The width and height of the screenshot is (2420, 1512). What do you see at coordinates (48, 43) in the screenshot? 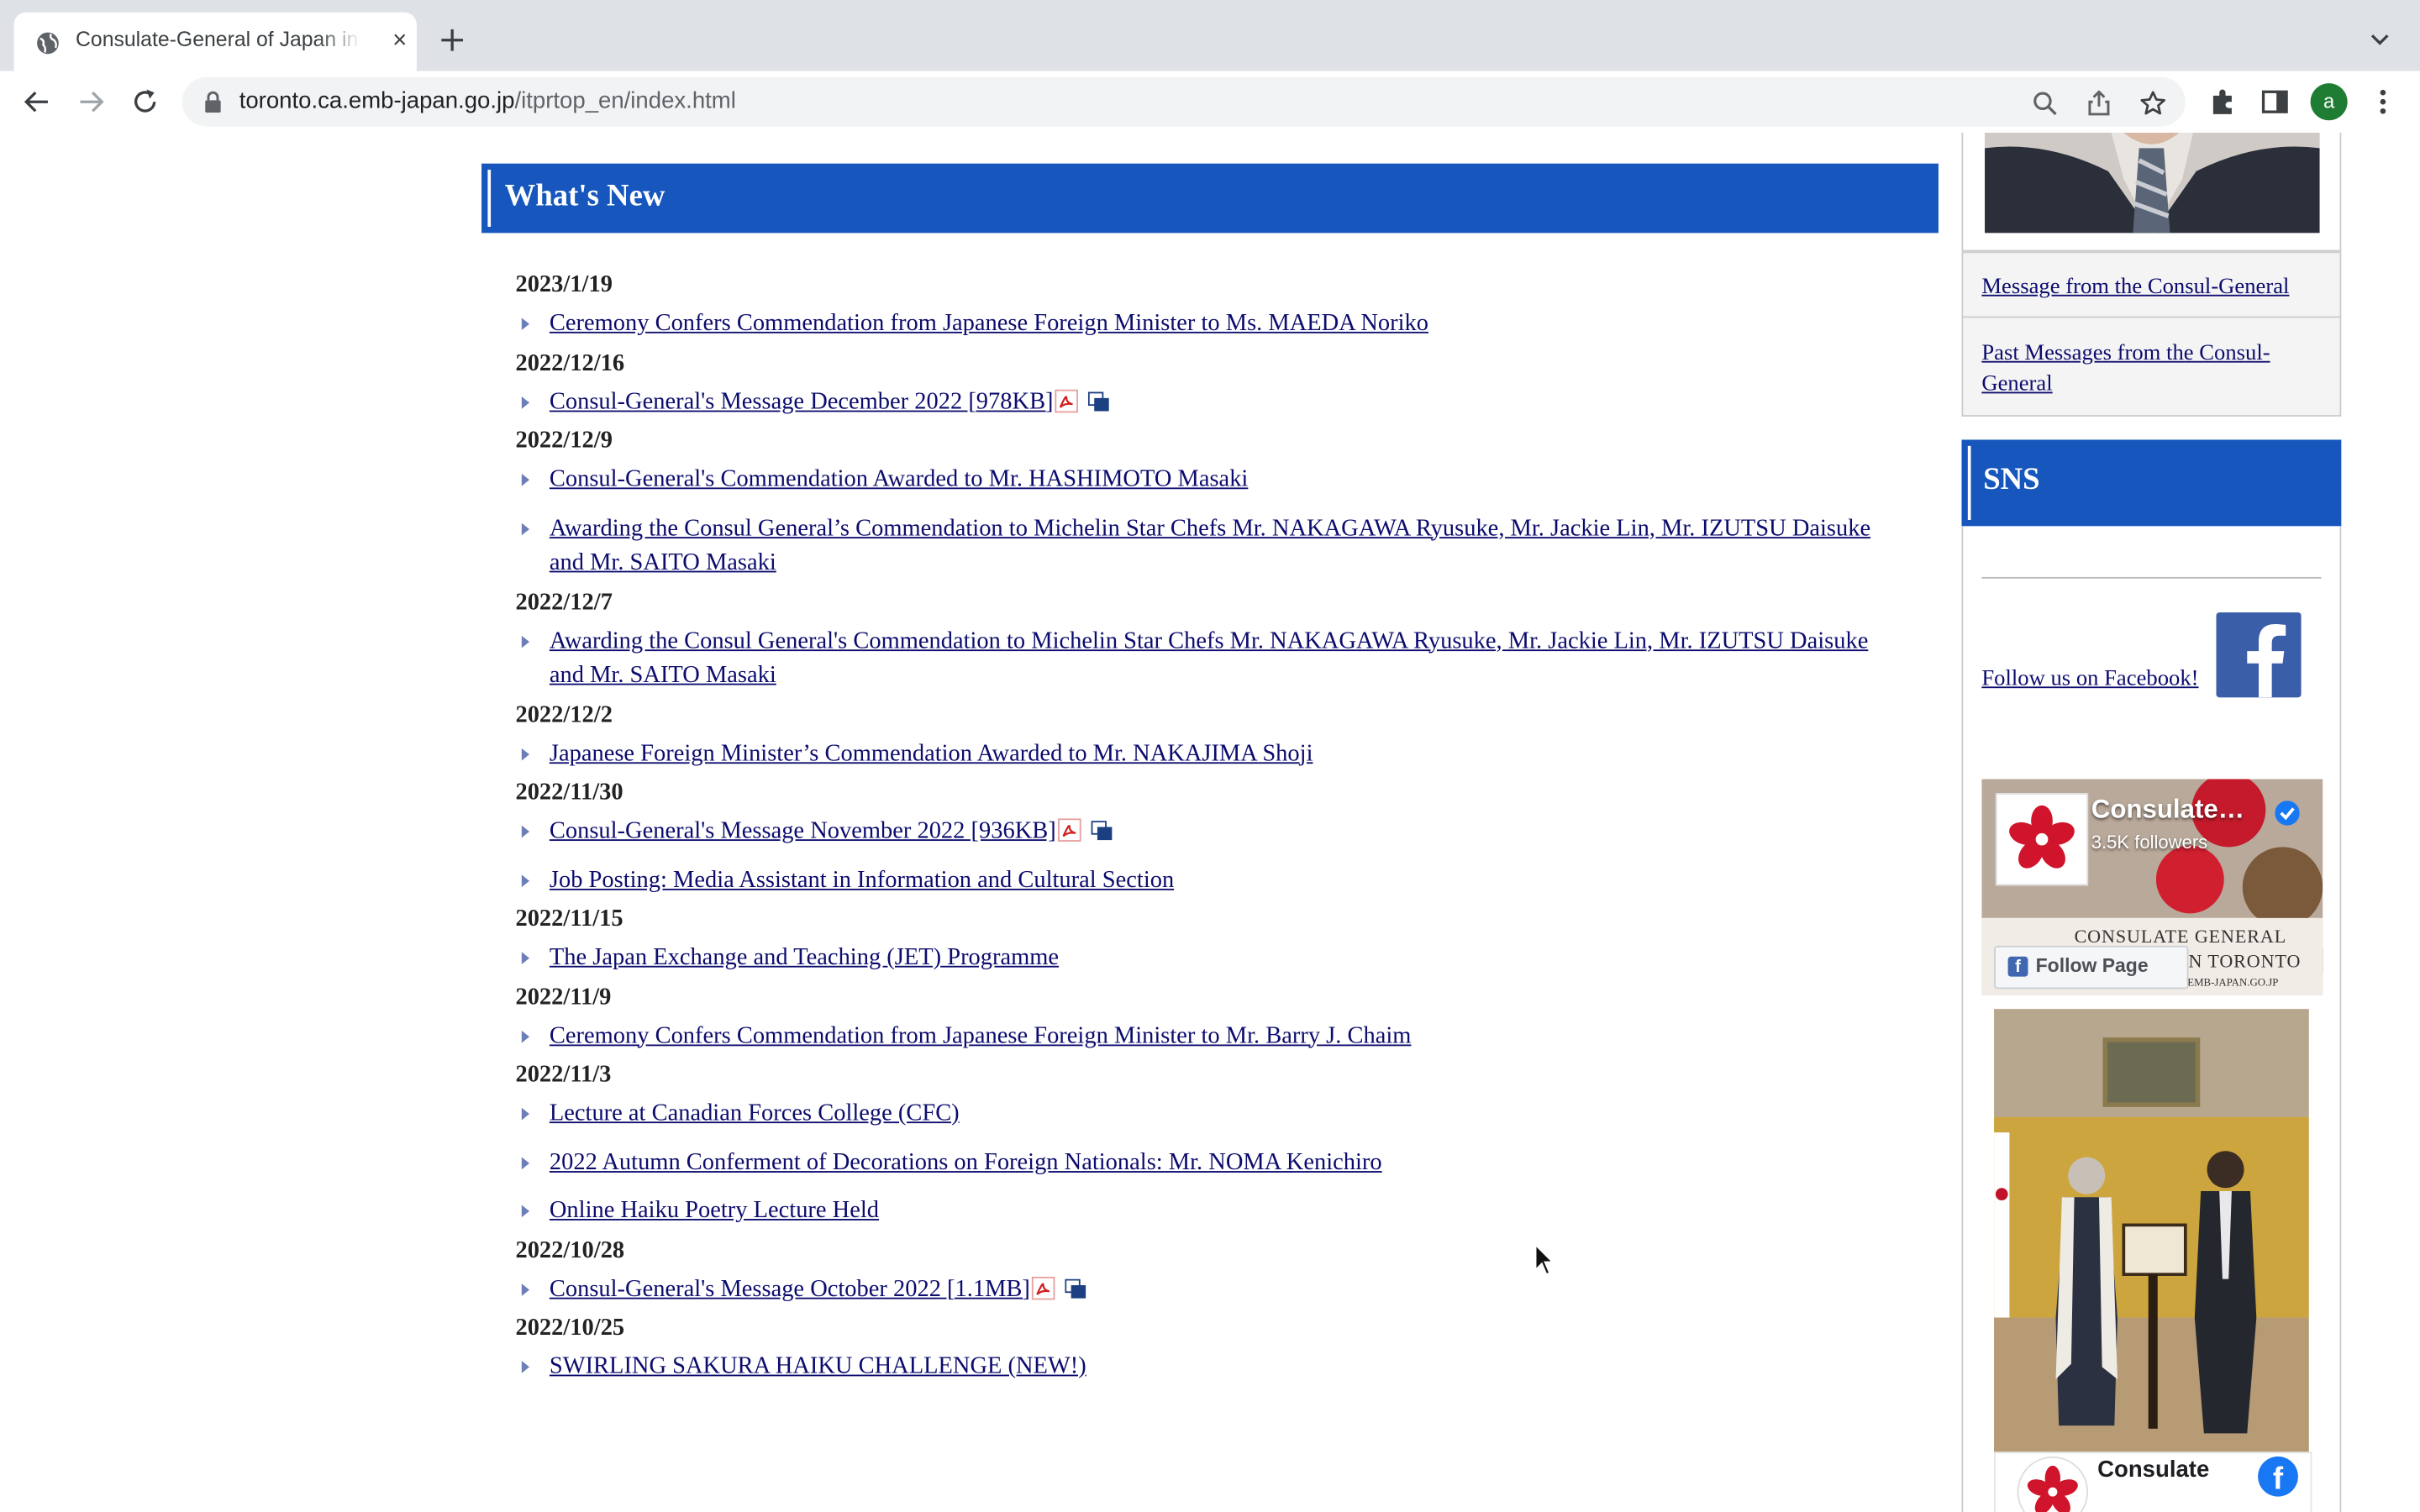
I see `globe-icon` at bounding box center [48, 43].